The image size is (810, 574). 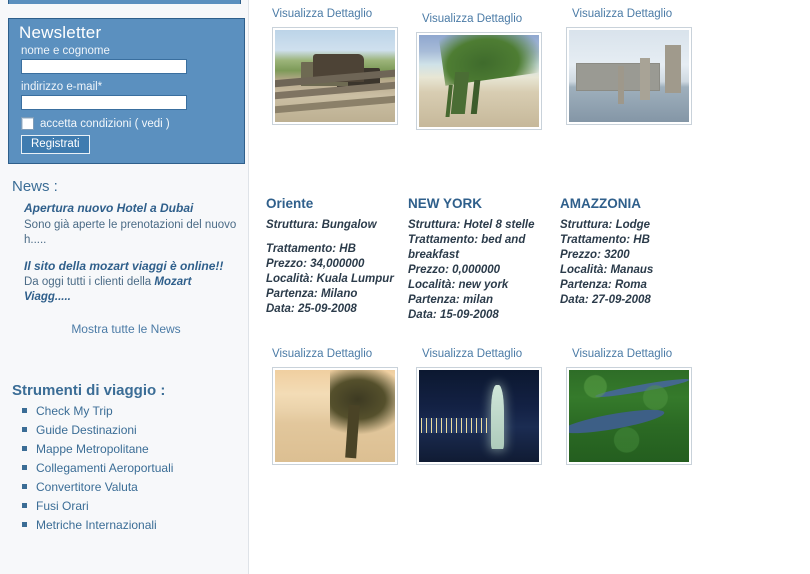 What do you see at coordinates (27, 123) in the screenshot?
I see `newsletter-consent-checkbox` at bounding box center [27, 123].